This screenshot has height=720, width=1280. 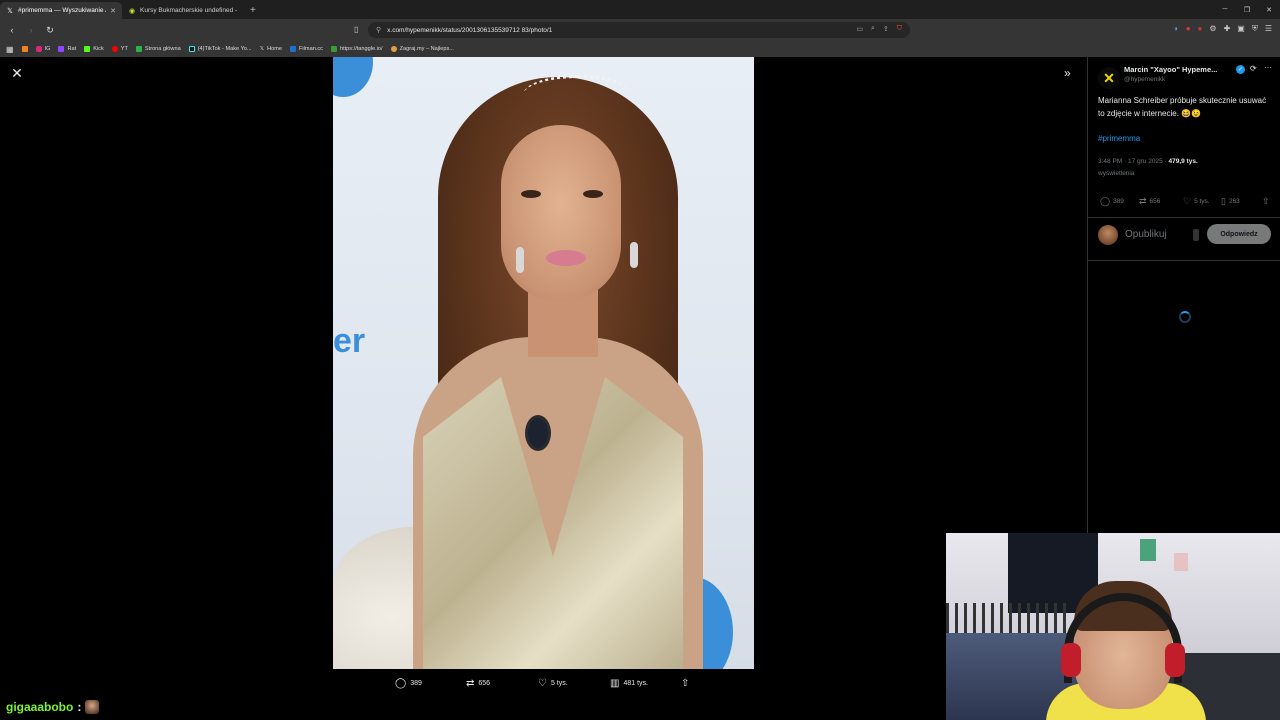 What do you see at coordinates (1144, 79) in the screenshot?
I see `author-handle: @hypemenikk` at bounding box center [1144, 79].